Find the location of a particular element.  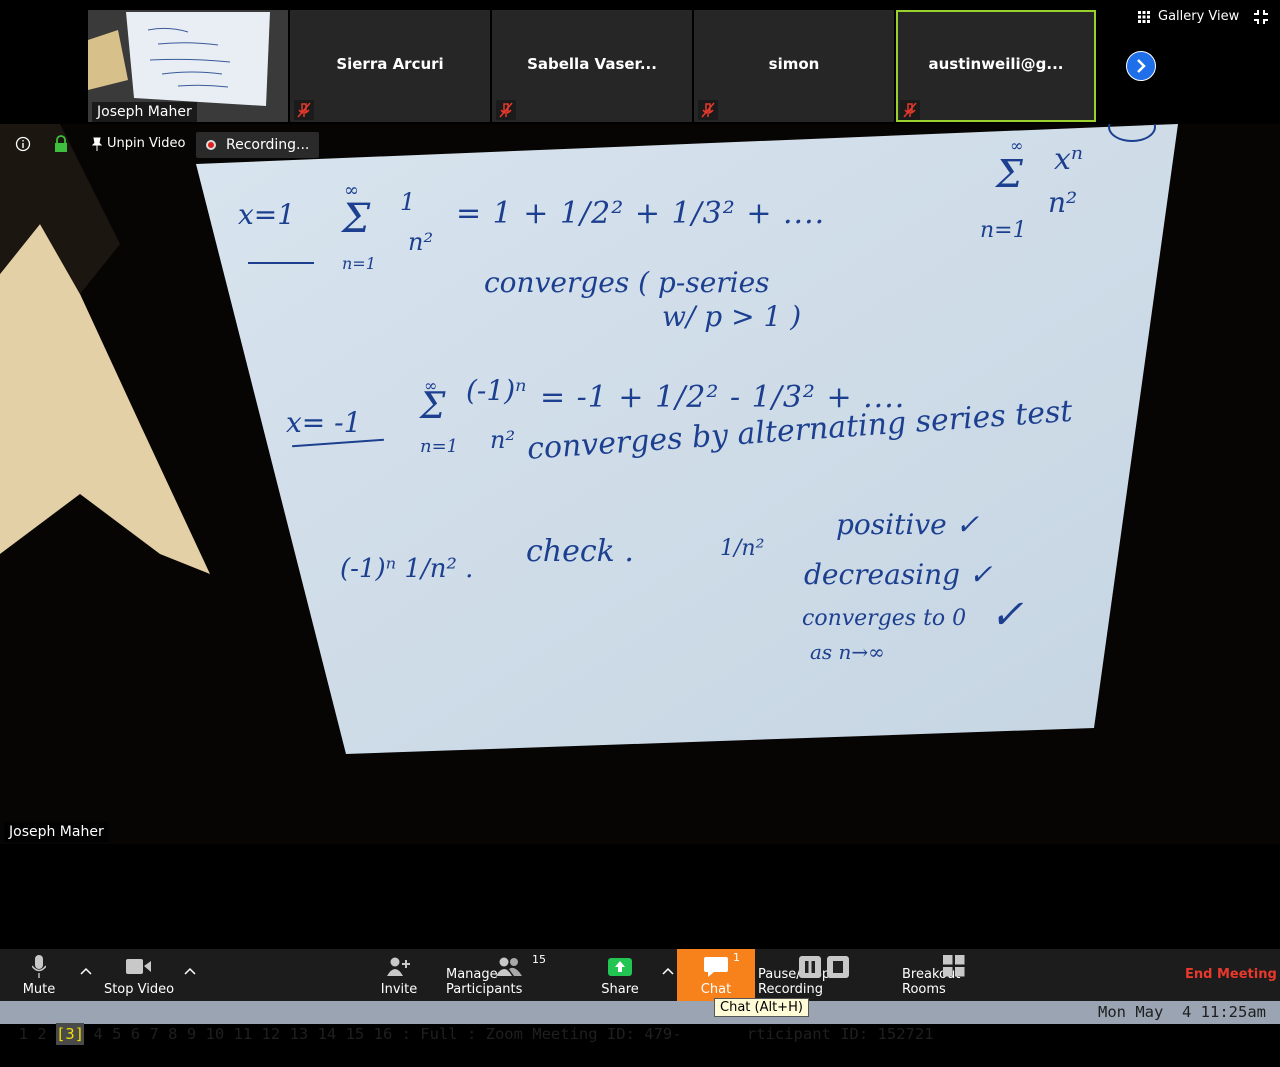

workspace-12: 12 is located at coordinates (271, 1034).